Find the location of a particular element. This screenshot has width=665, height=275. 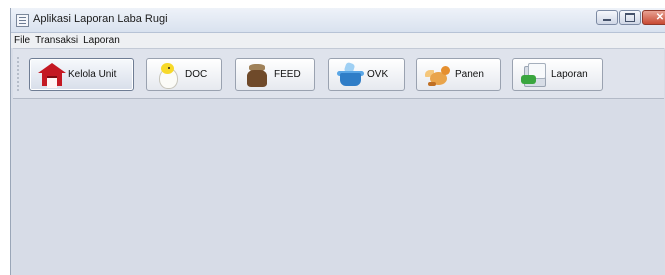

window-controls: ✕ is located at coordinates (630, 18).